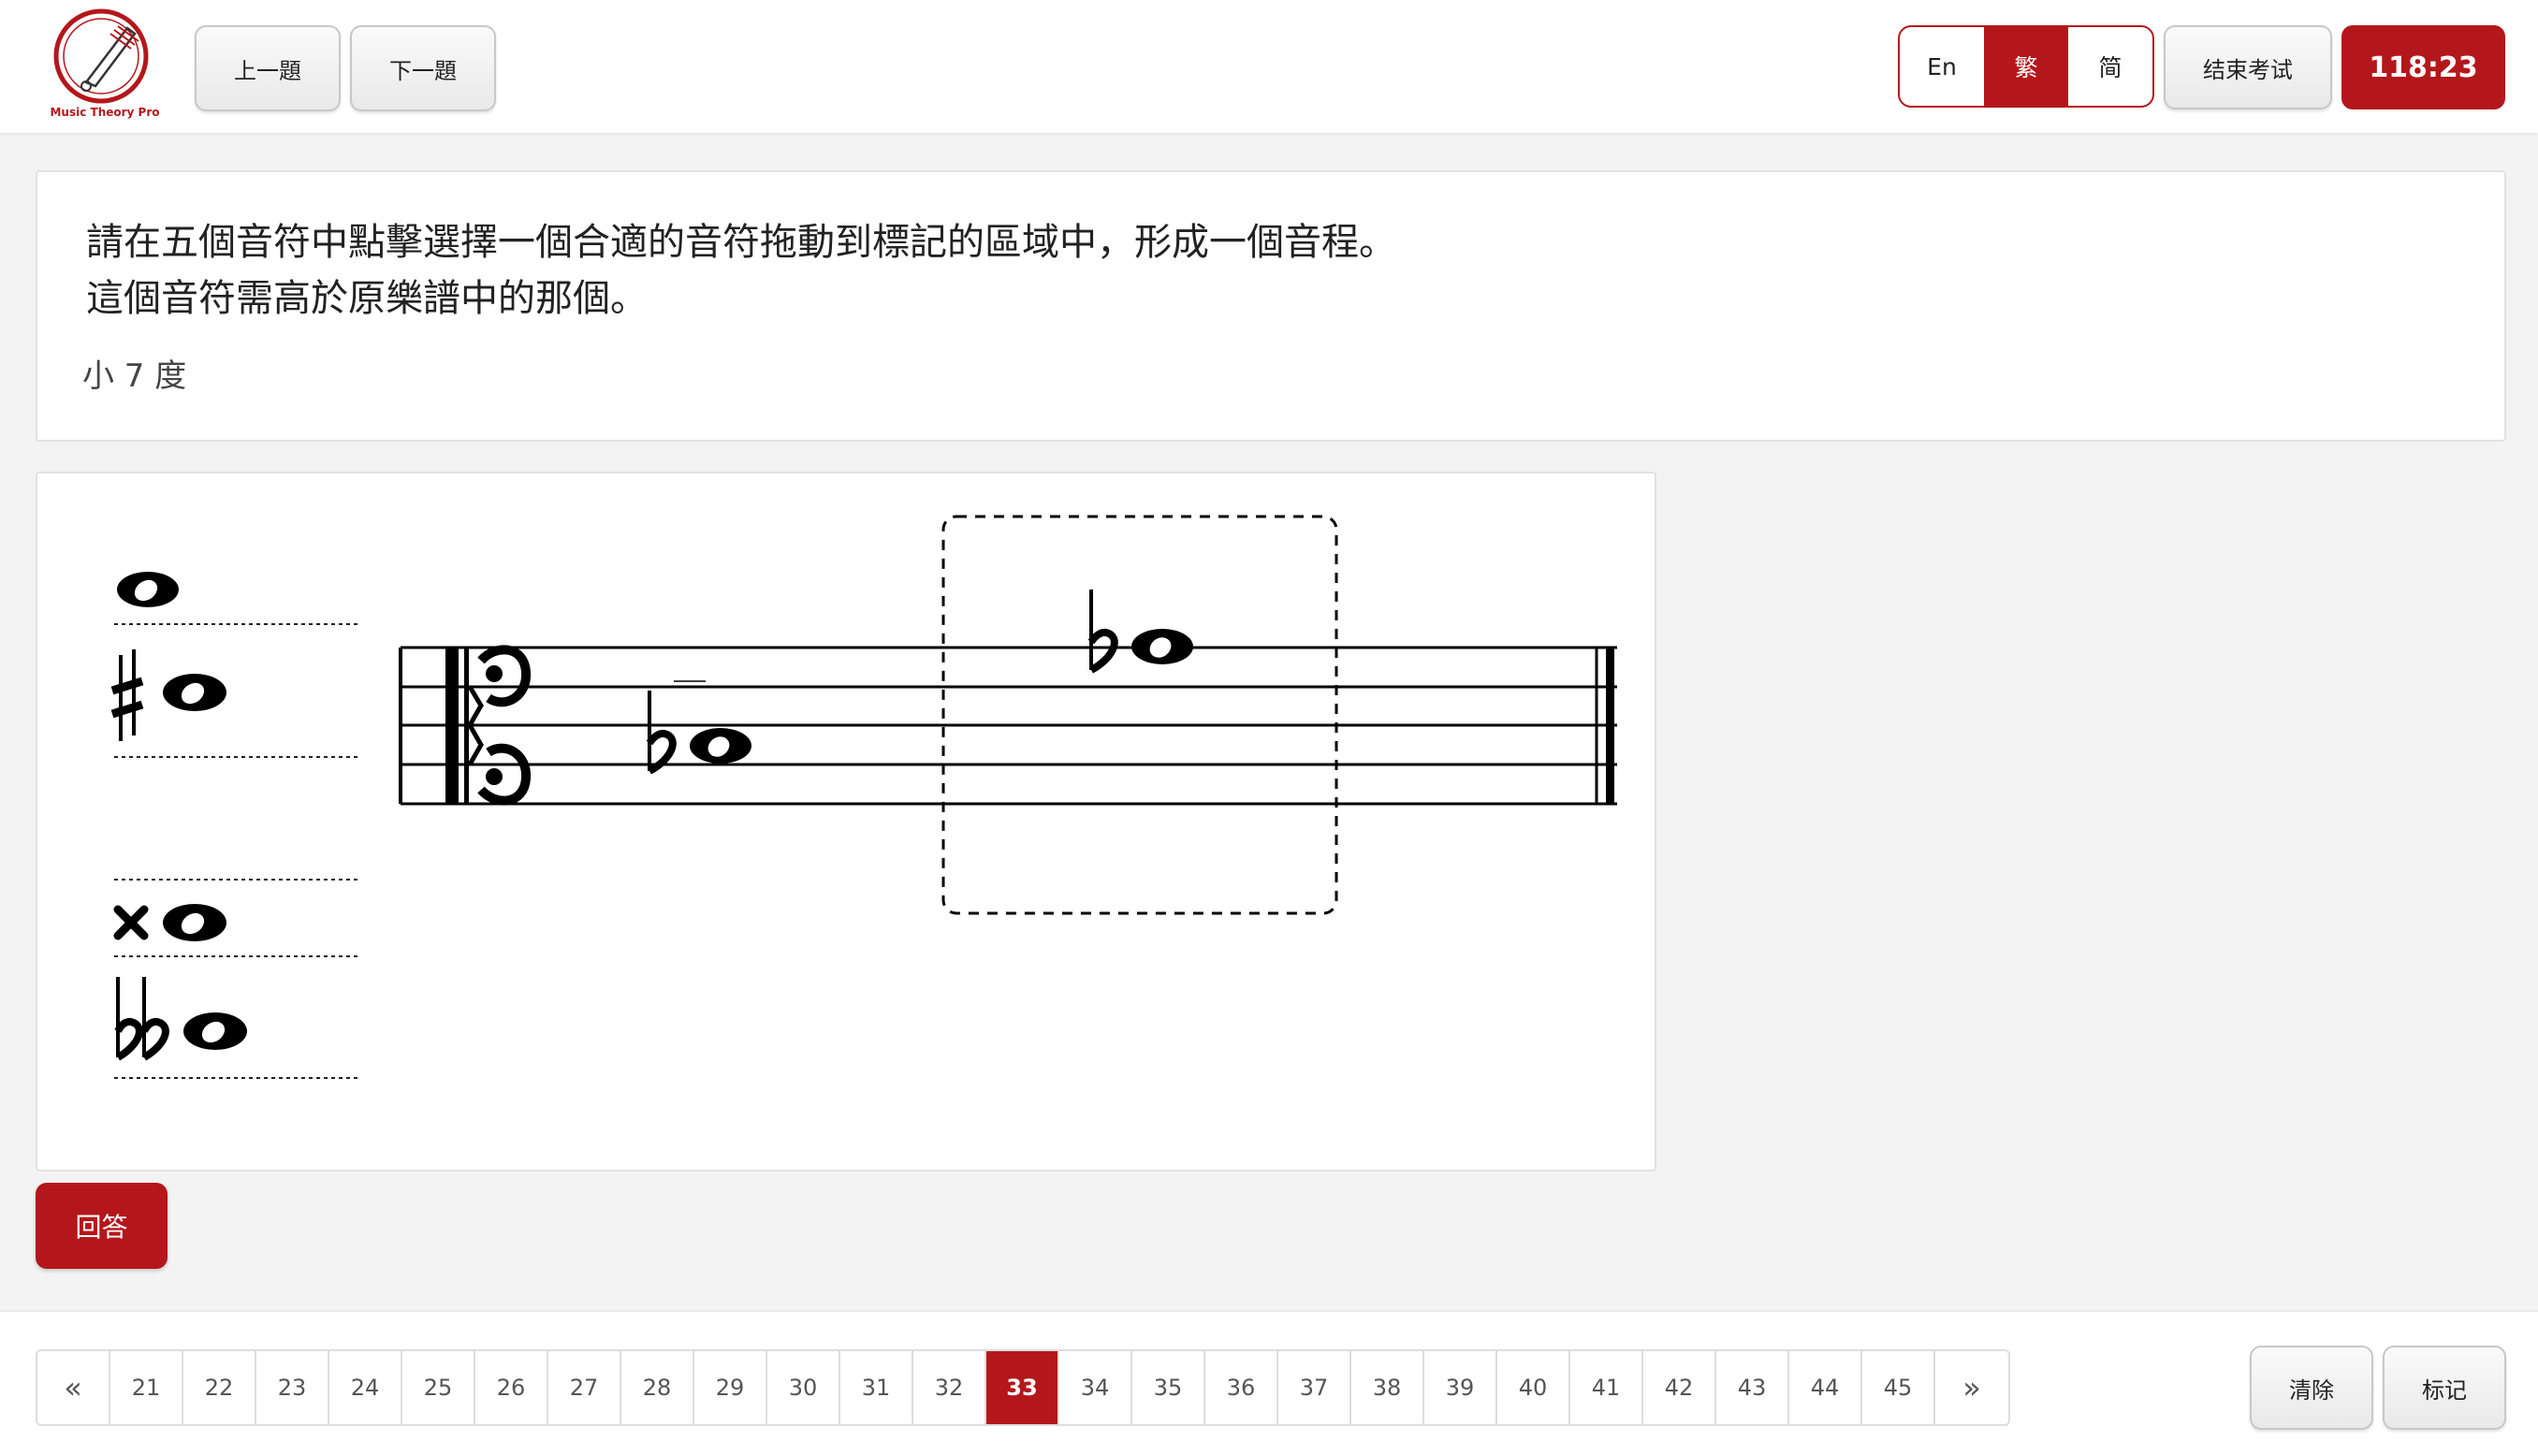 This screenshot has height=1456, width=2538. I want to click on page-button-33-current: 33, so click(1022, 1387).